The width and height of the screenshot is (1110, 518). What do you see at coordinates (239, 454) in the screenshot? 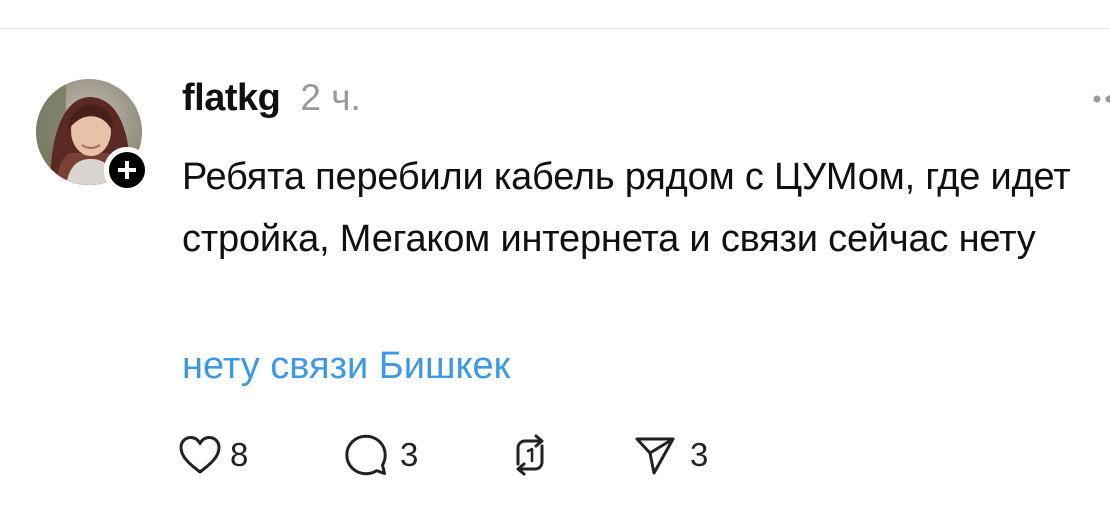
I see `like-count: 8` at bounding box center [239, 454].